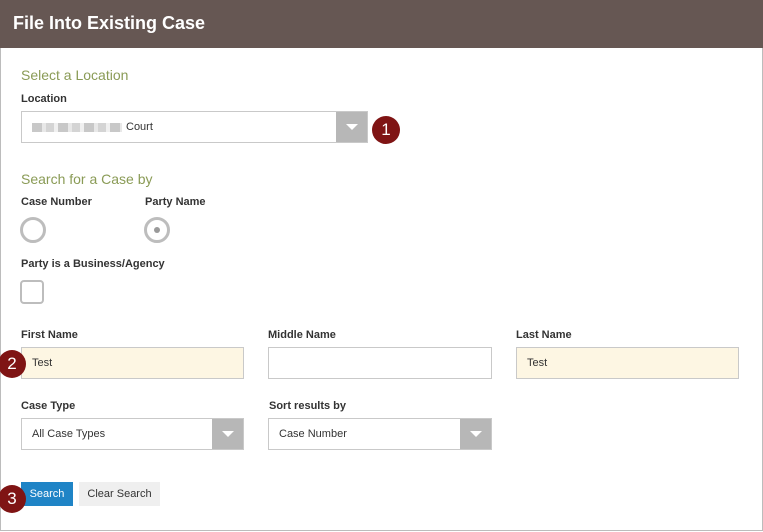 This screenshot has height=532, width=763. Describe the element at coordinates (47, 494) in the screenshot. I see `search-button: Search` at that location.